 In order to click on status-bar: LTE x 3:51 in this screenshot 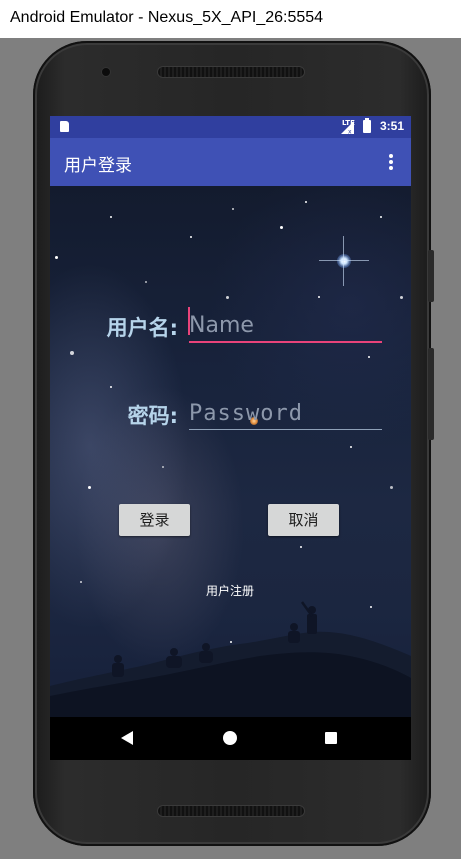, I will do `click(230, 127)`.